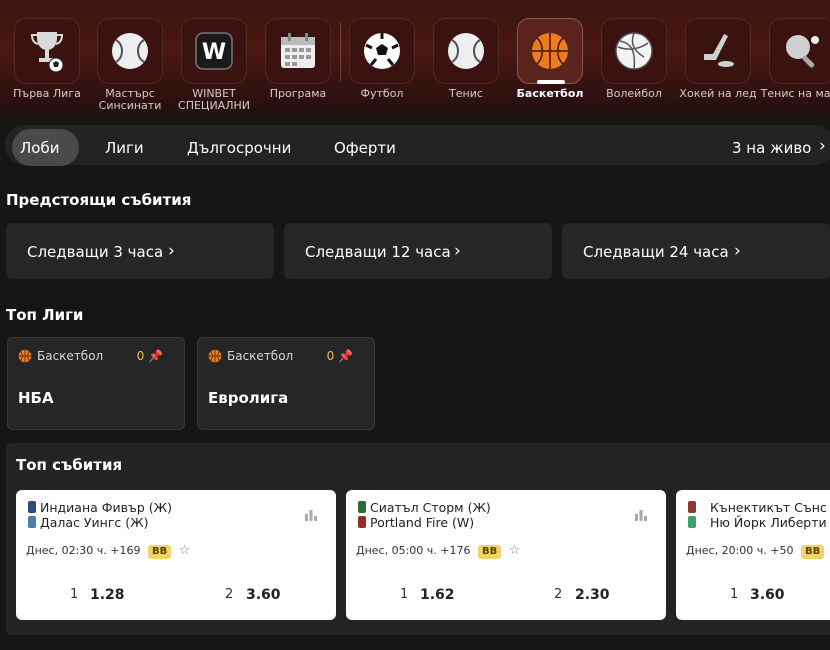 The image size is (830, 650). Describe the element at coordinates (634, 93) in the screenshot. I see `sport-label: Волейбол` at that location.